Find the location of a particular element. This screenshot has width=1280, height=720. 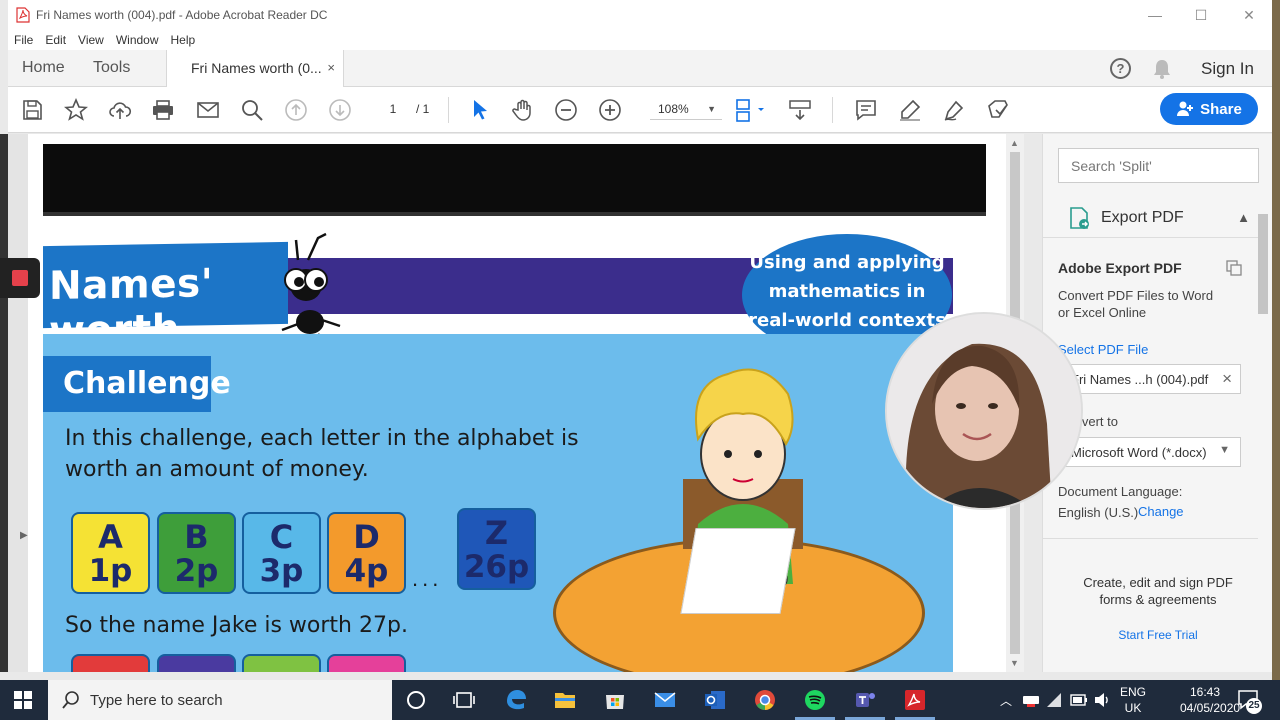

clear-file-icon: × is located at coordinates (1227, 379).